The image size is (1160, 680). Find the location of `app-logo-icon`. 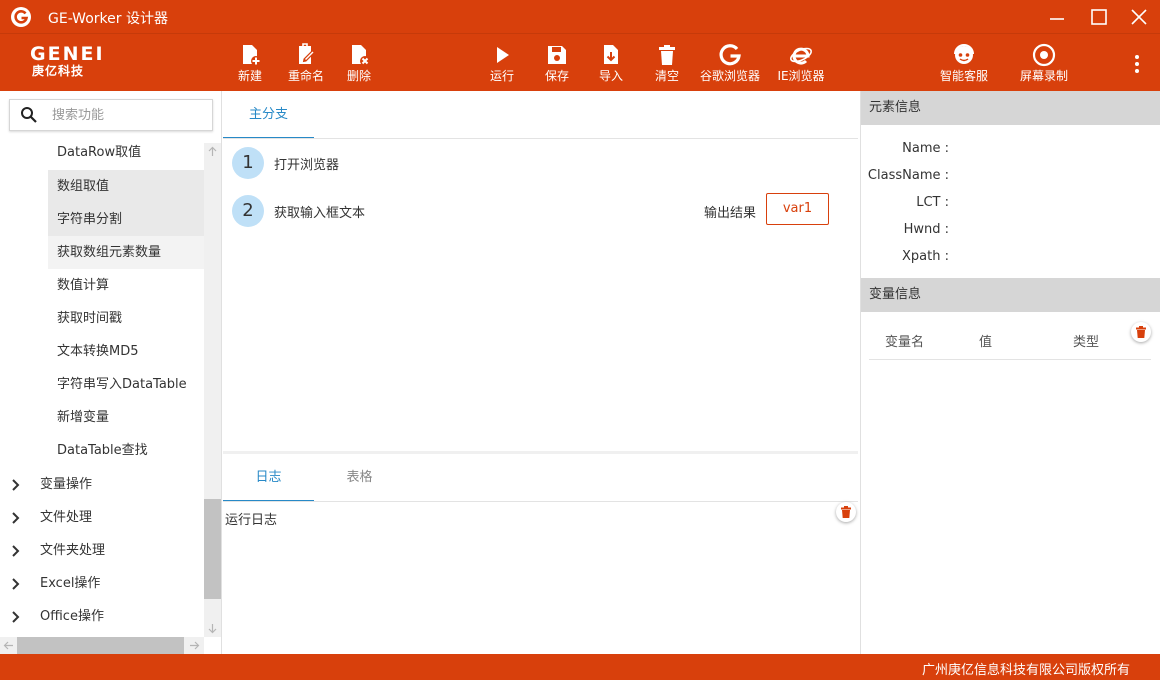

app-logo-icon is located at coordinates (21, 17).